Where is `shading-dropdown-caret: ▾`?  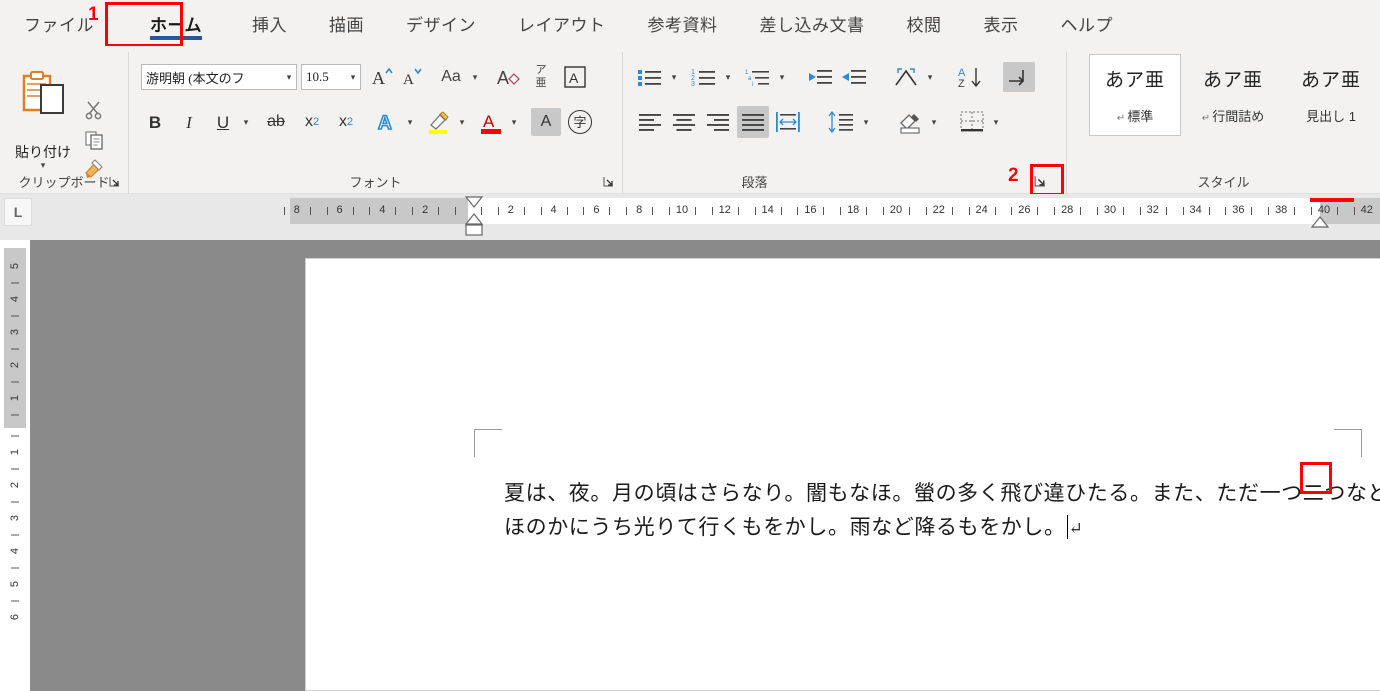
shading-dropdown-caret: ▾ is located at coordinates (934, 122).